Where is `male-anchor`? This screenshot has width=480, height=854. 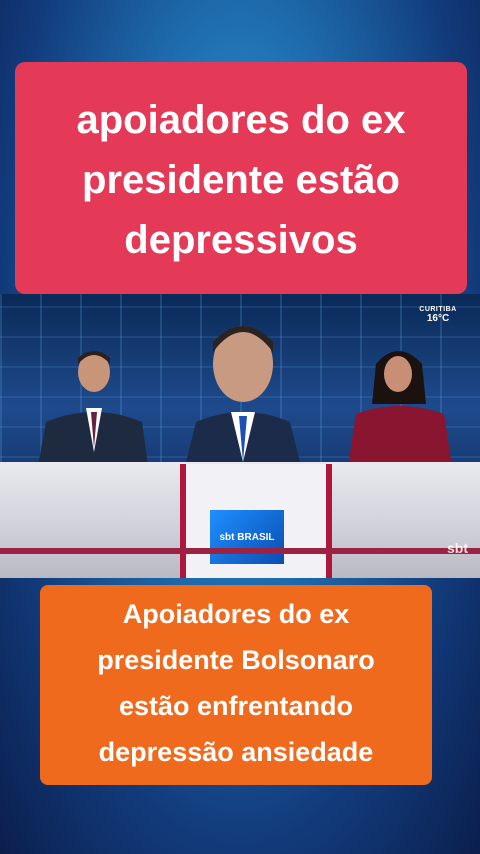
male-anchor is located at coordinates (93, 408).